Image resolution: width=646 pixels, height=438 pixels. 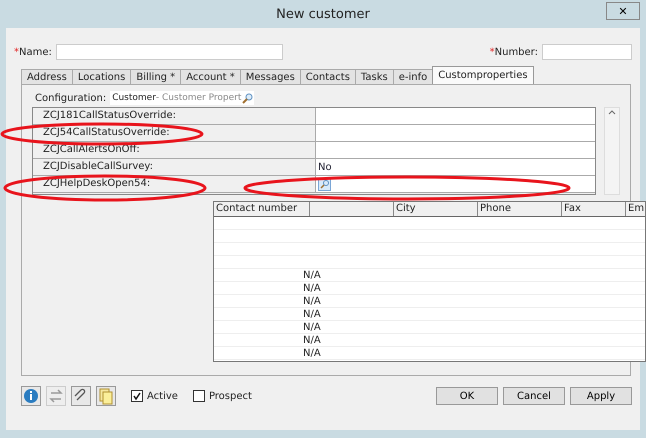 I want to click on tab: Customproperties, so click(x=483, y=75).